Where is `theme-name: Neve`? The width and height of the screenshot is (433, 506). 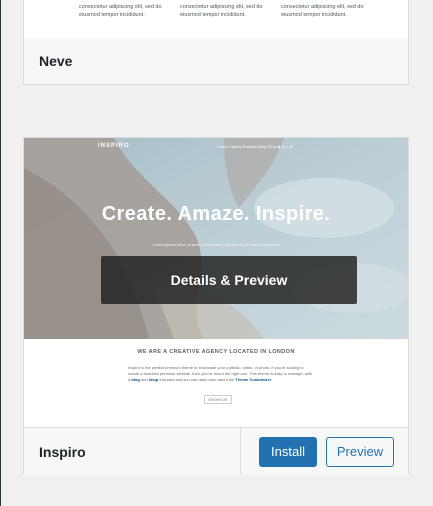 theme-name: Neve is located at coordinates (56, 61).